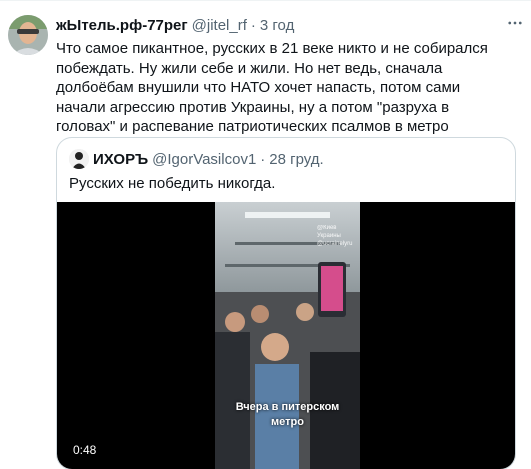  Describe the element at coordinates (287, 422) in the screenshot. I see `caption-line-2: метро` at that location.